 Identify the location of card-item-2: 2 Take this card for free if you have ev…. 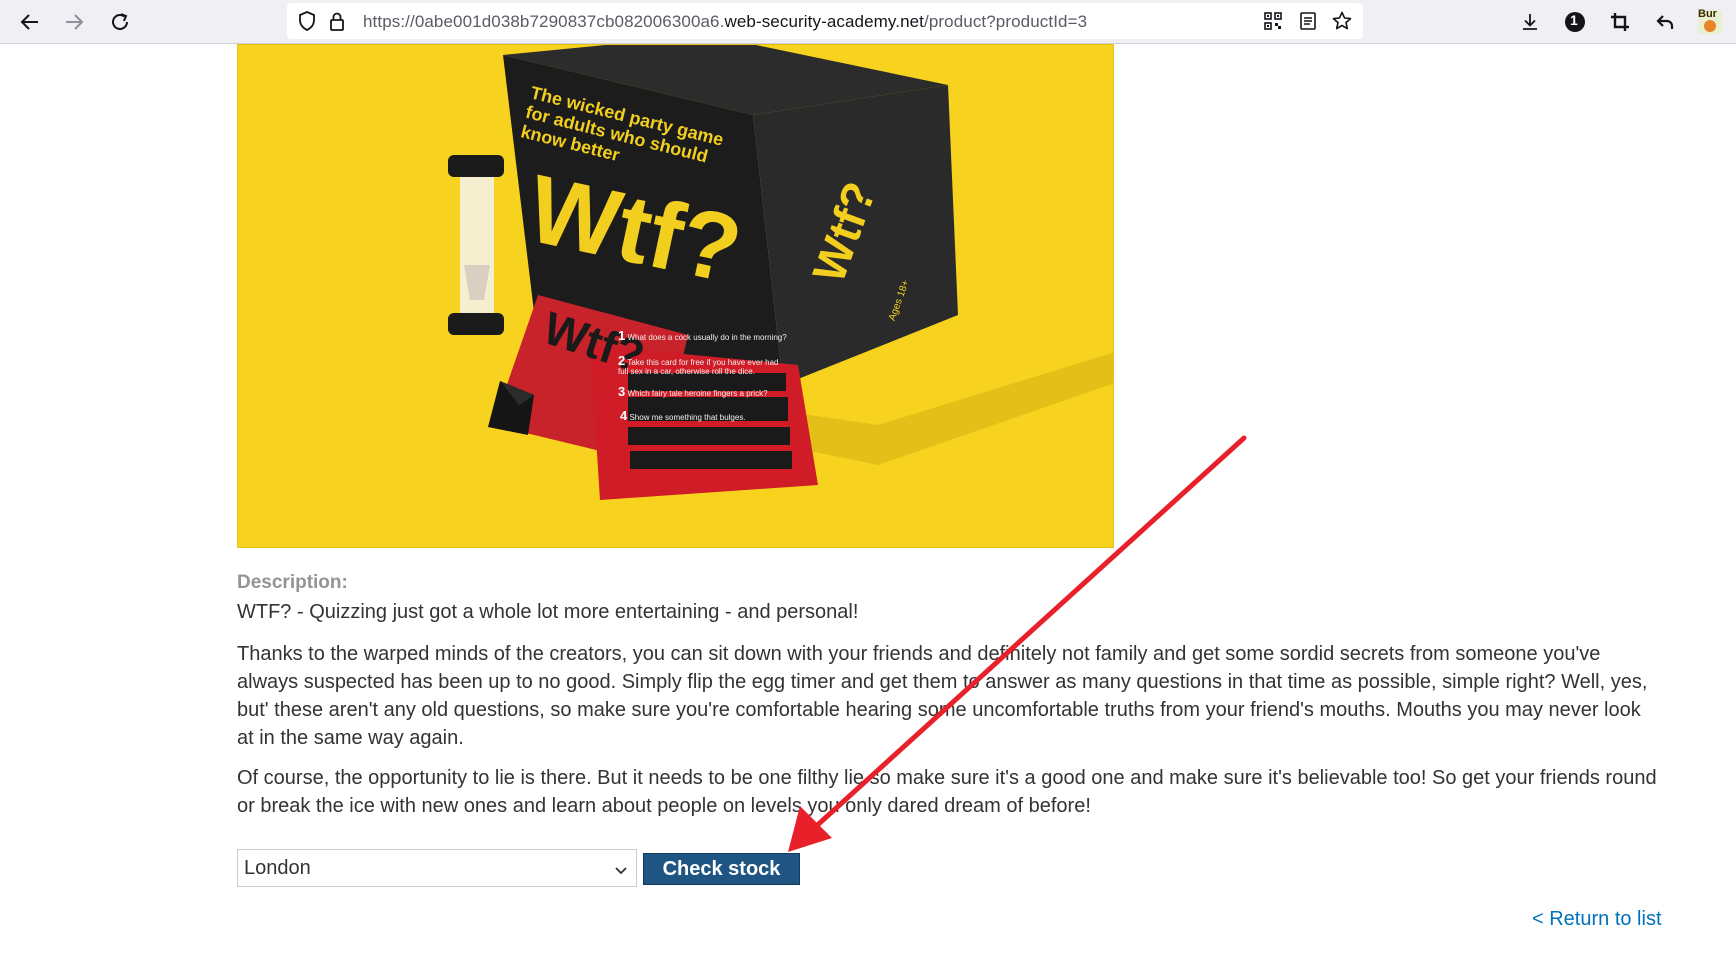
(698, 364).